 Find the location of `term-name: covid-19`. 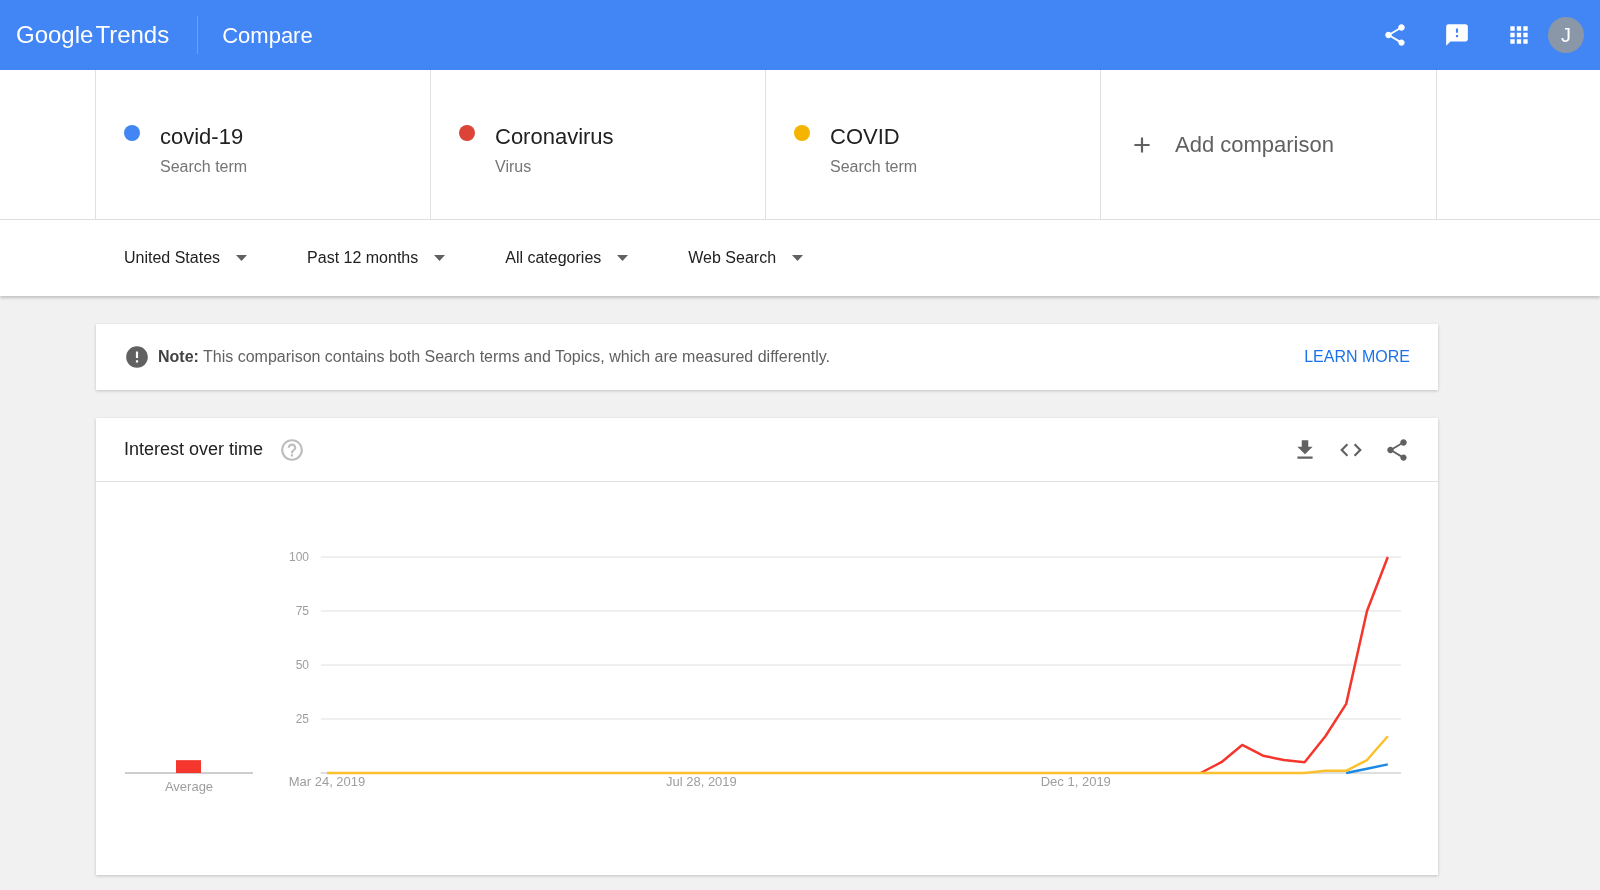

term-name: covid-19 is located at coordinates (202, 137).